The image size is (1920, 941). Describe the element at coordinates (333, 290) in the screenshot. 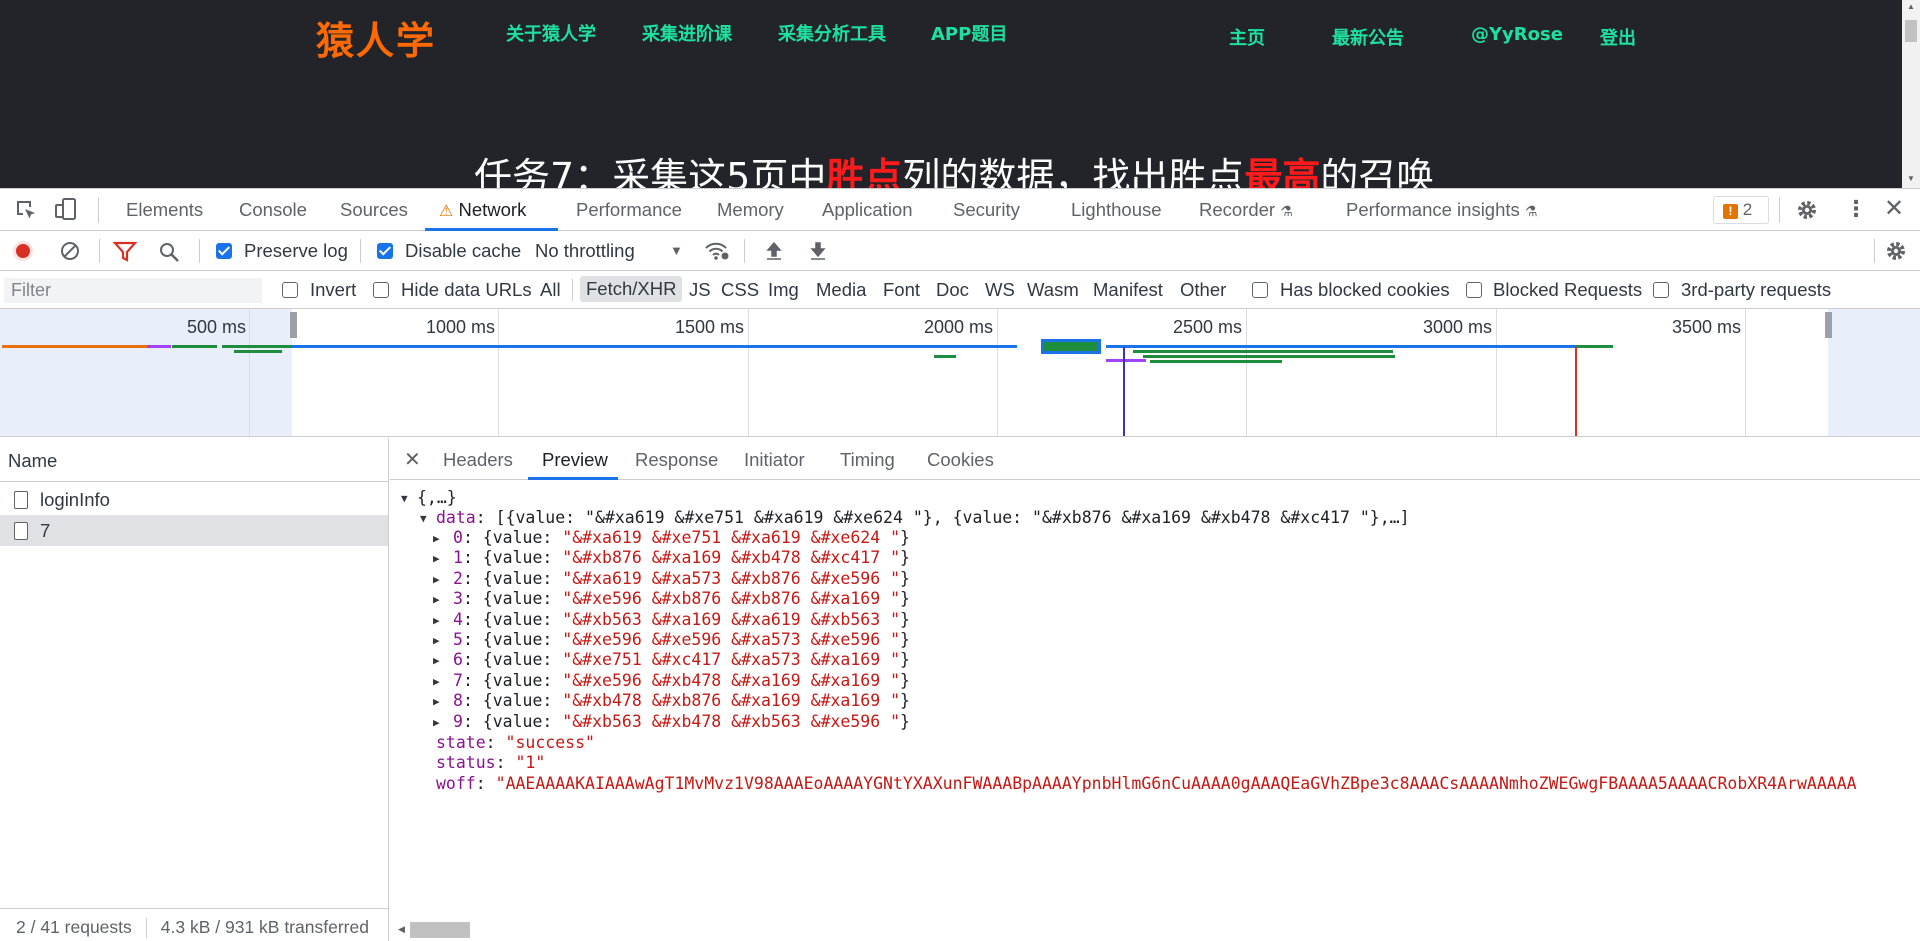

I see `invert-label: Invert` at that location.